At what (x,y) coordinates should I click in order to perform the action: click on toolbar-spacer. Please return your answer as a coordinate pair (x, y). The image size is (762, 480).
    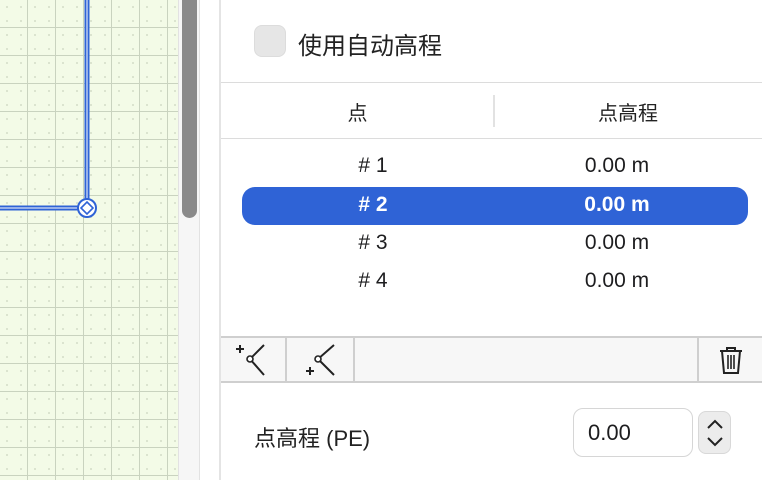
    Looking at the image, I should click on (528, 359).